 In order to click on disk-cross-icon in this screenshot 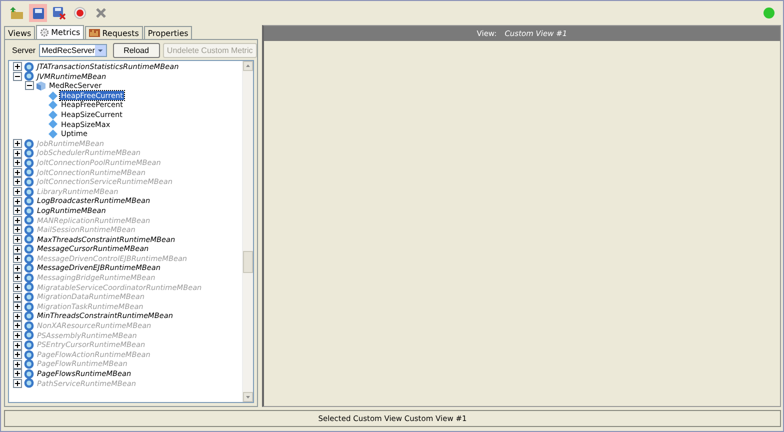, I will do `click(59, 13)`.